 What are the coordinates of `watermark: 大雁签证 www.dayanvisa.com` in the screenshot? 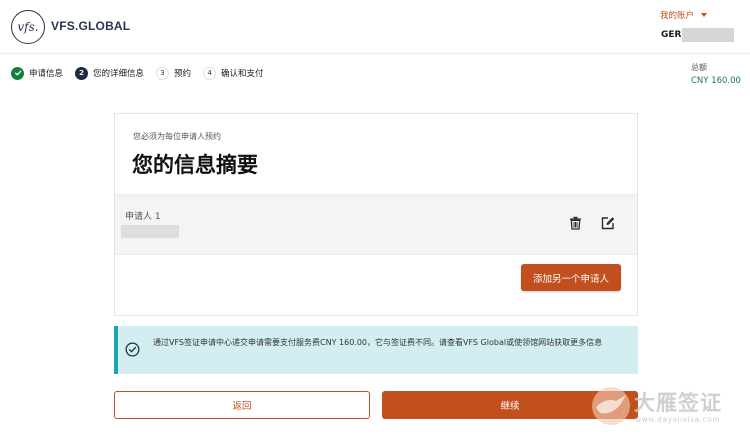 It's located at (670, 406).